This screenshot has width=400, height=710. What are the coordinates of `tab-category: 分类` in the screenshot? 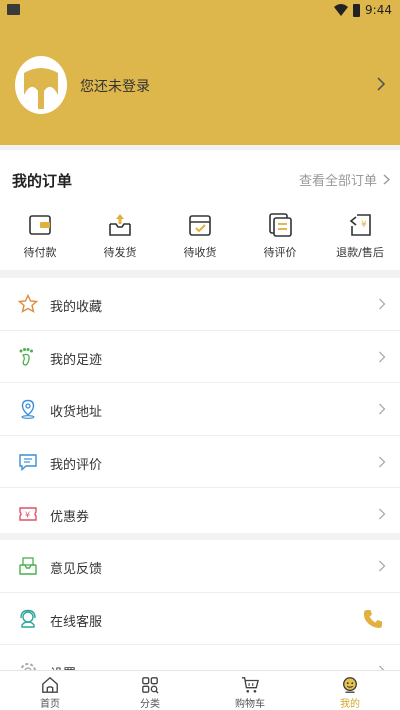 It's located at (150, 690).